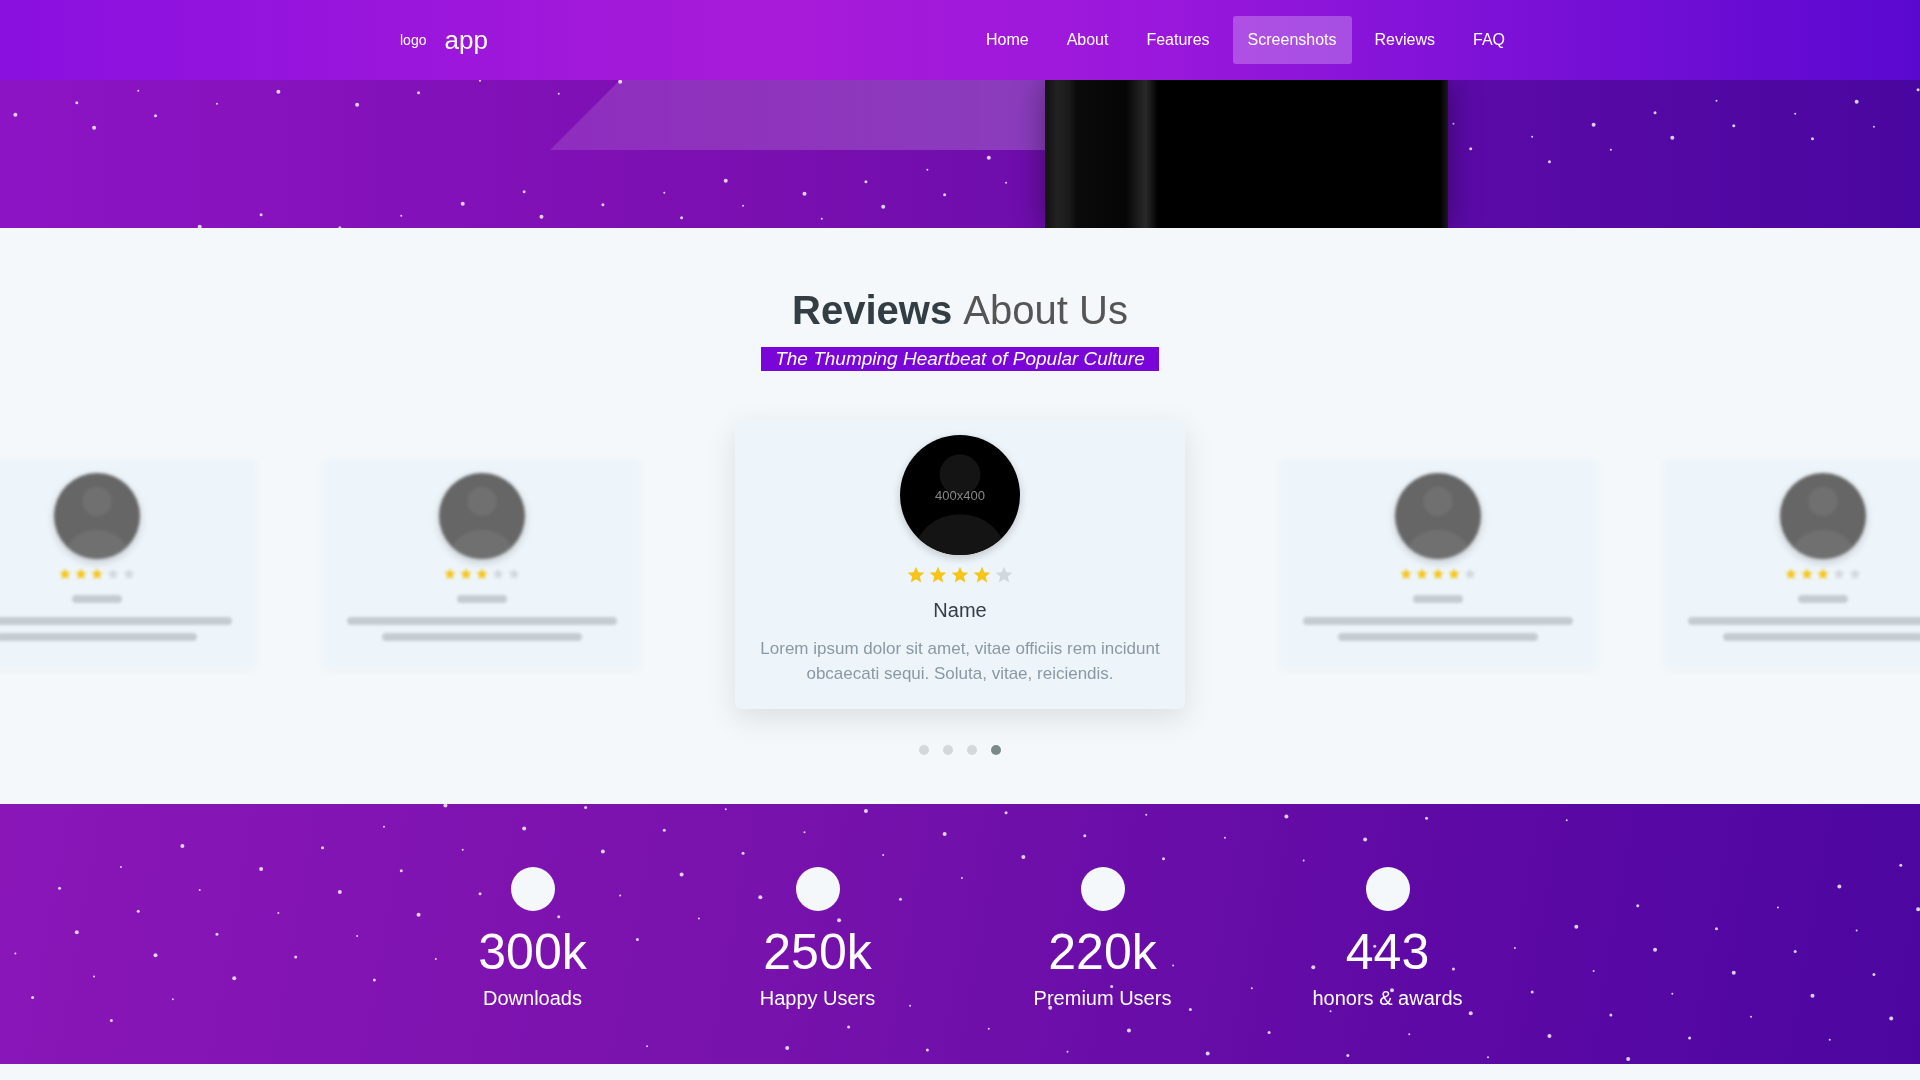  What do you see at coordinates (960, 495) in the screenshot?
I see `avatar-size-label: 400x400` at bounding box center [960, 495].